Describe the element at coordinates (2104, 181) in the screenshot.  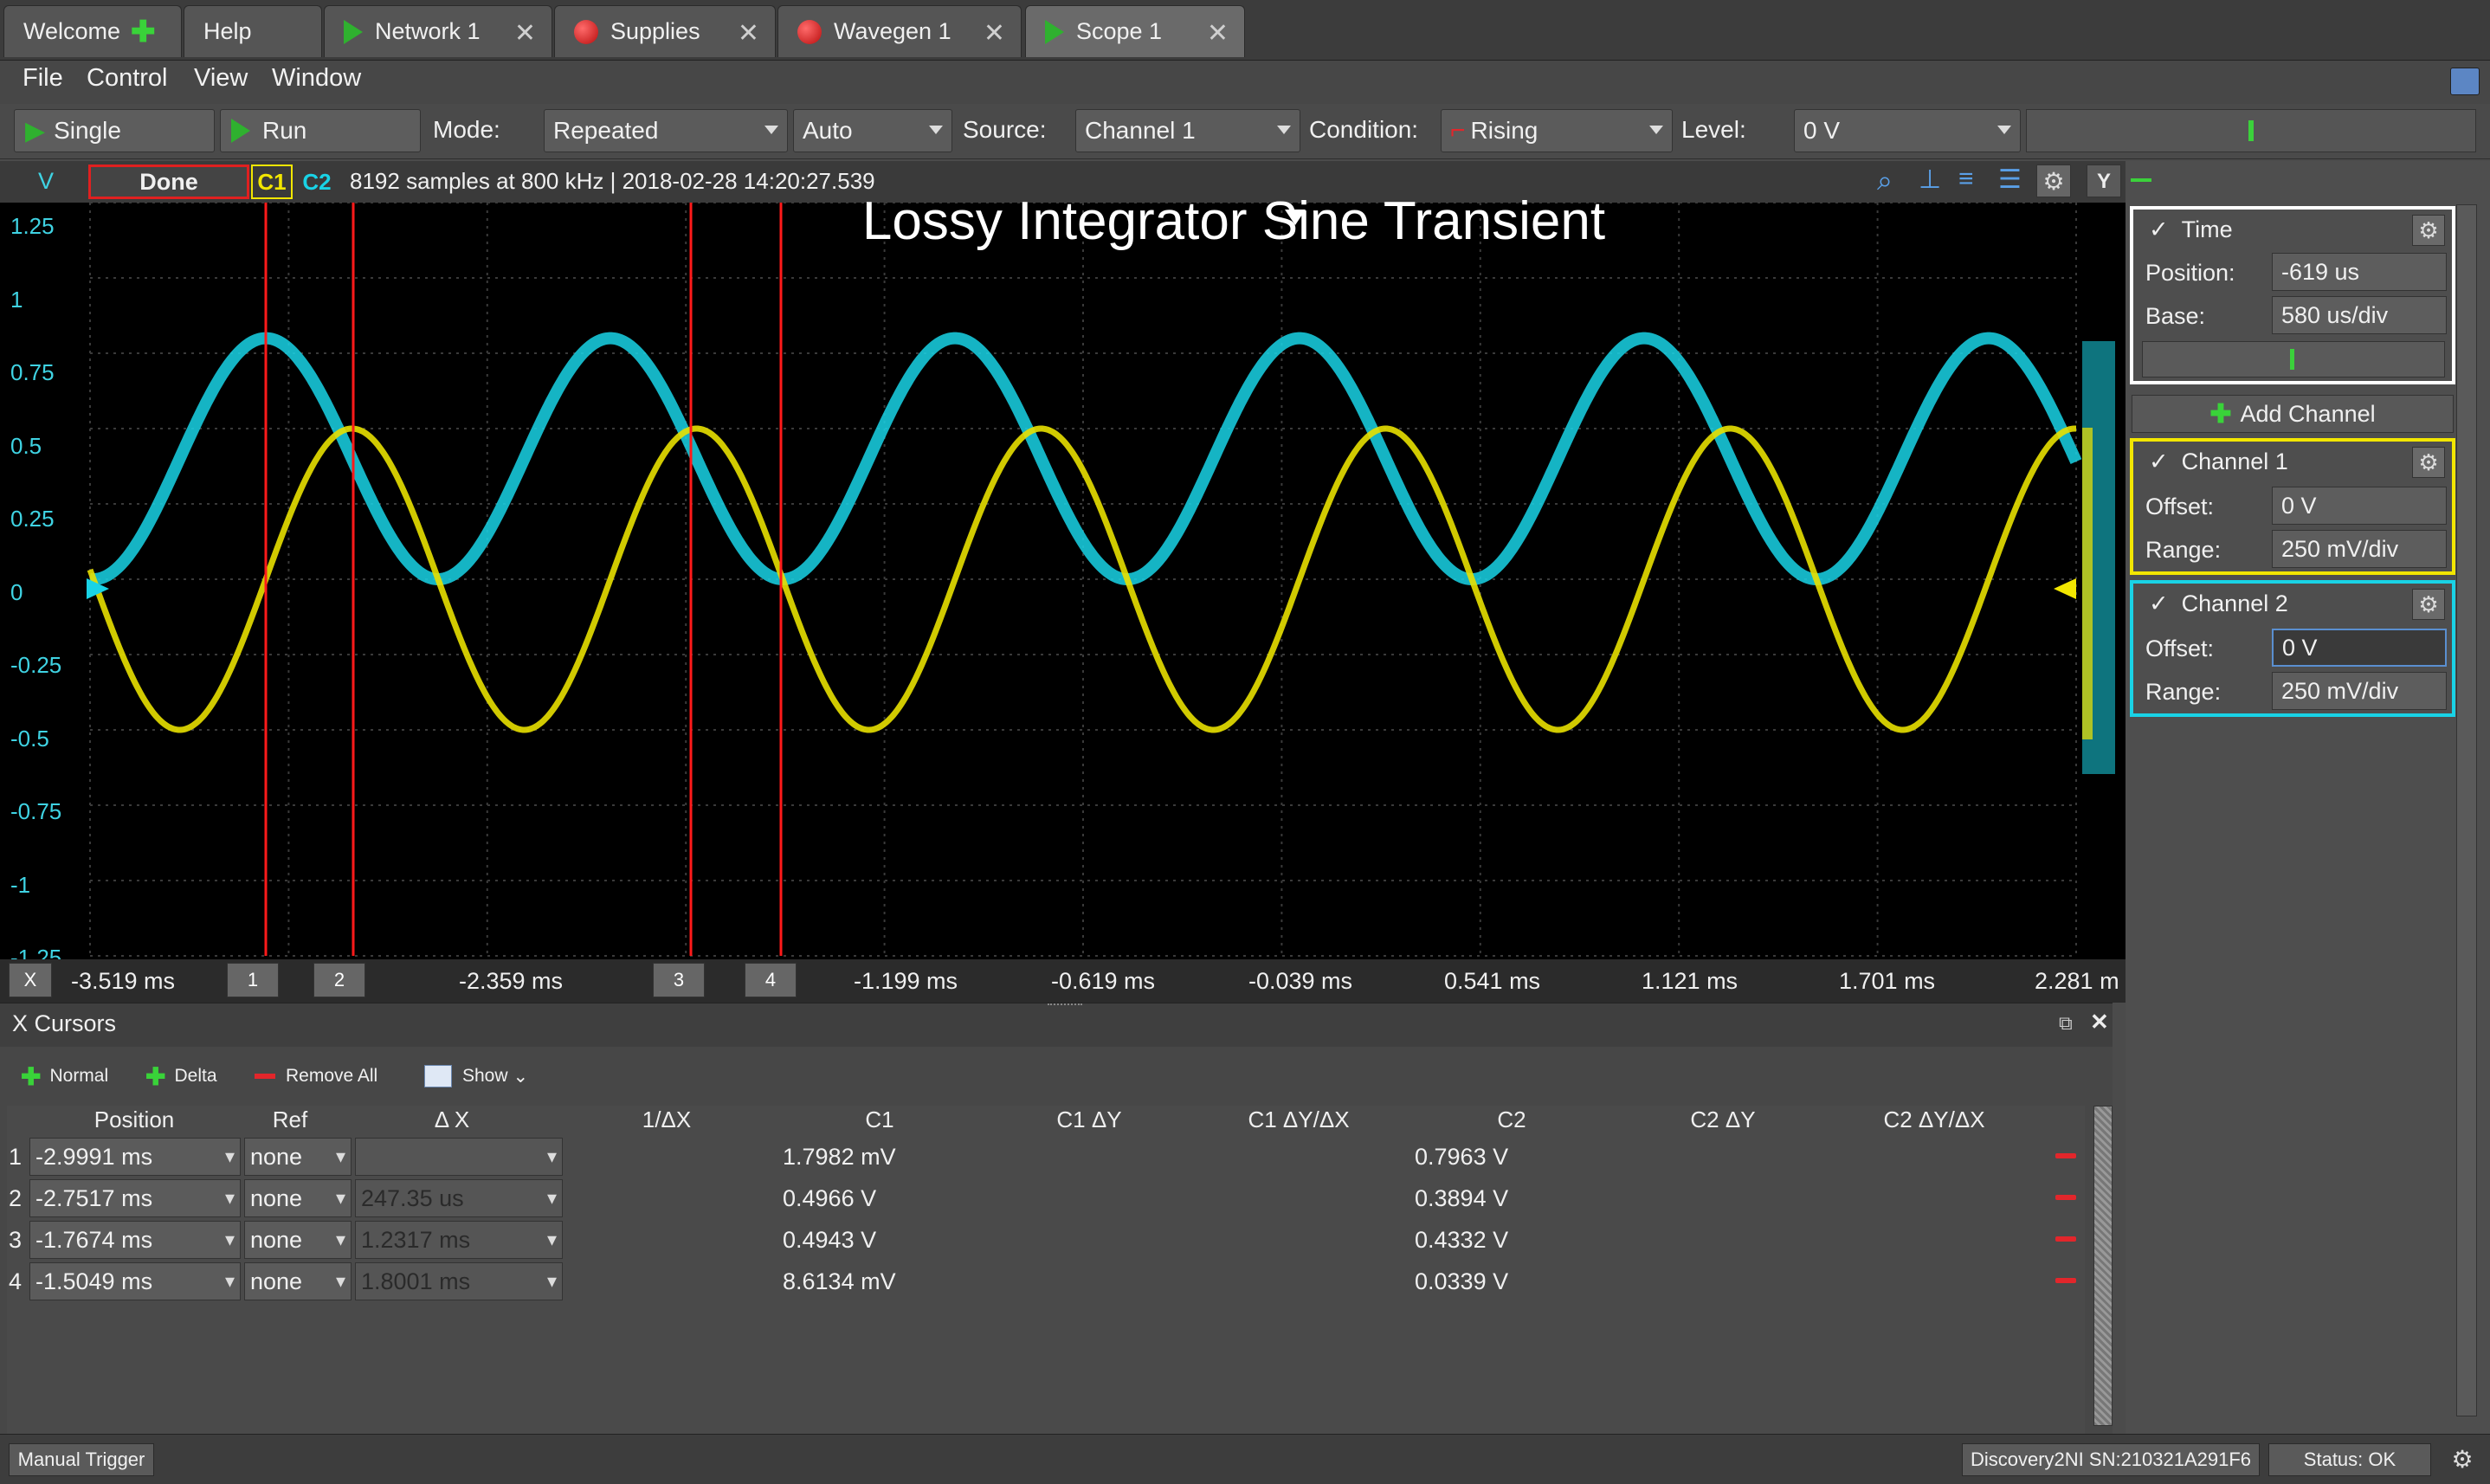
I see `y-axis-button: Y` at that location.